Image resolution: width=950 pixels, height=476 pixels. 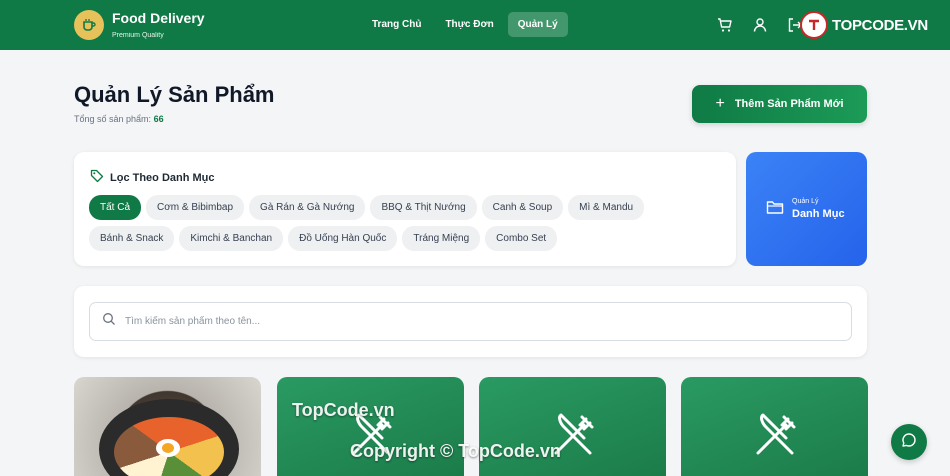 I want to click on tag-icon, so click(x=97, y=177).